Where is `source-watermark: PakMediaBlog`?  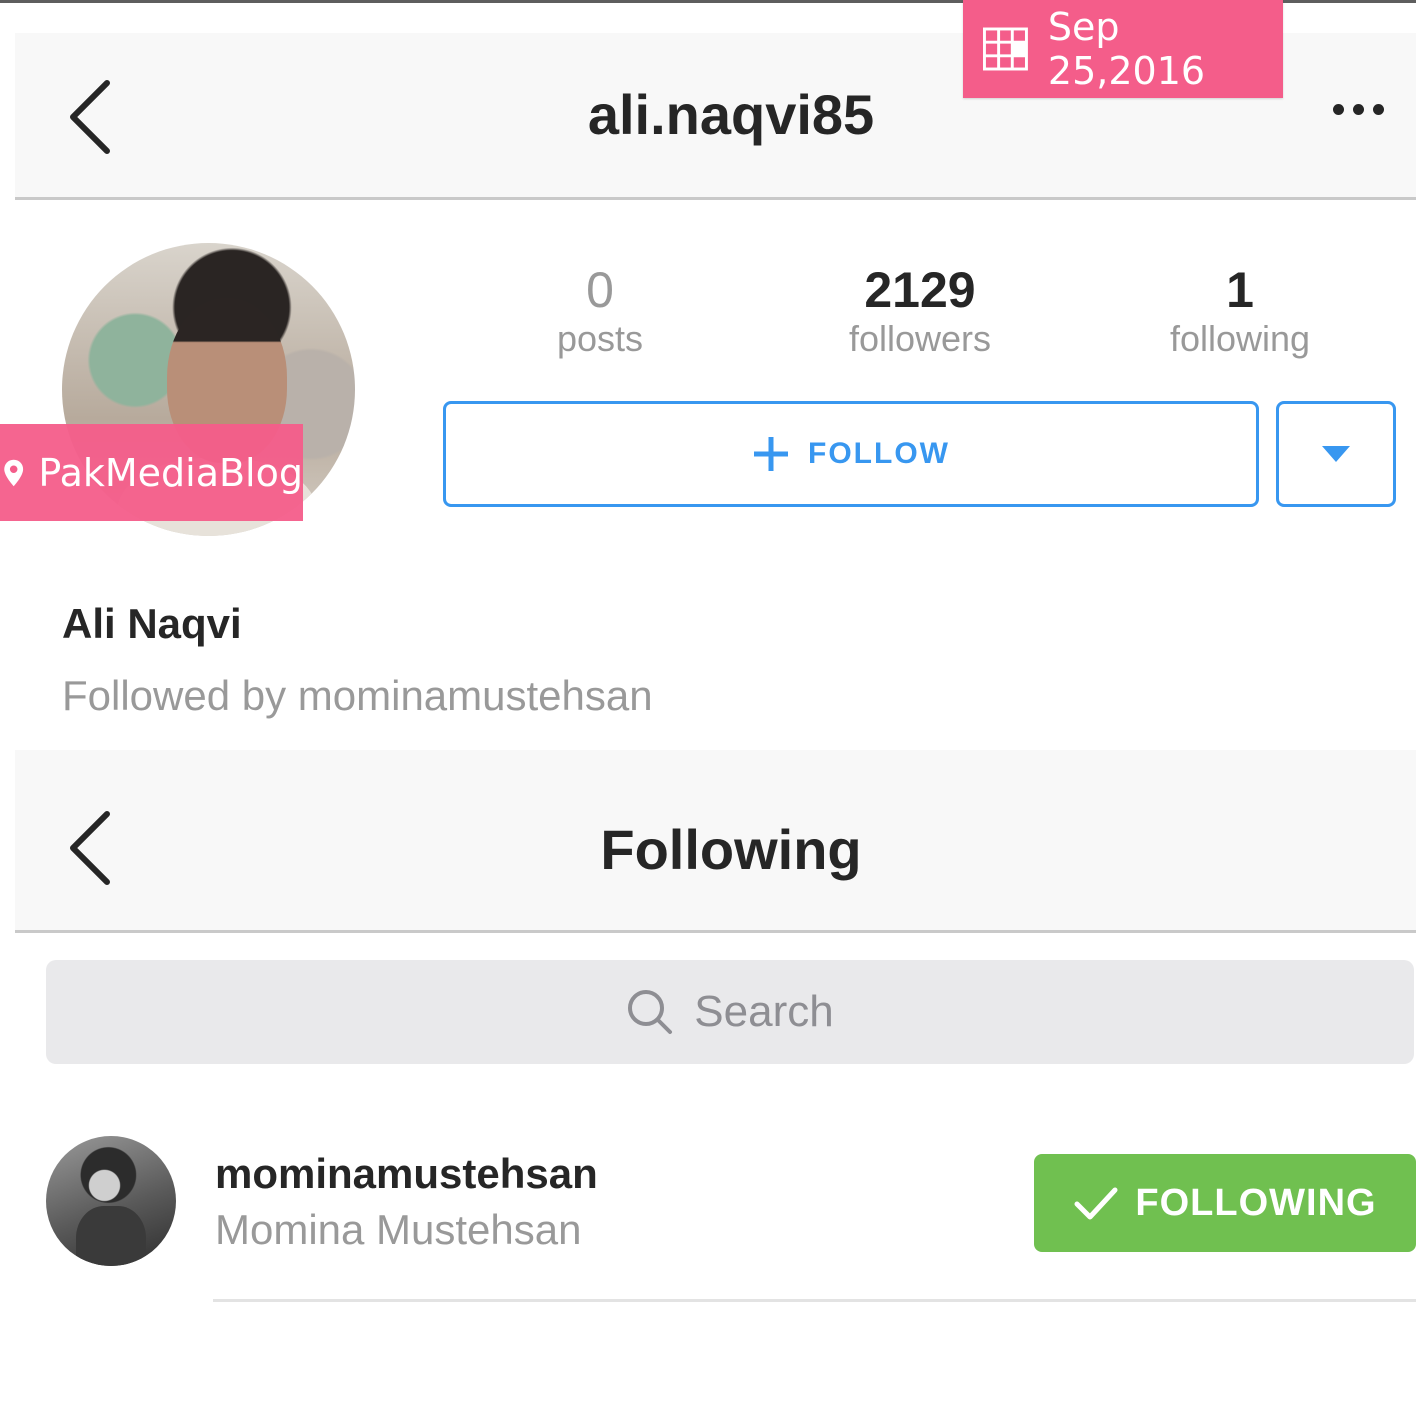
source-watermark: PakMediaBlog is located at coordinates (151, 472).